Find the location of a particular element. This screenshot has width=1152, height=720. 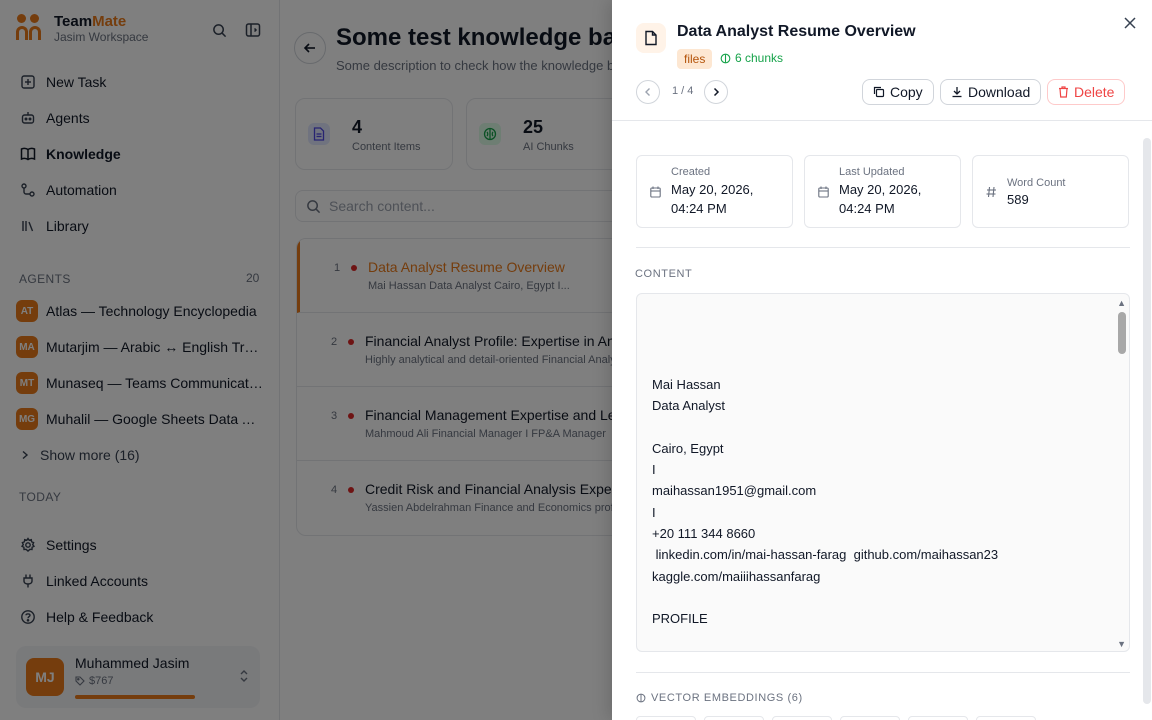

scroll-down-arrow-icon: ▼ is located at coordinates (1121, 644).